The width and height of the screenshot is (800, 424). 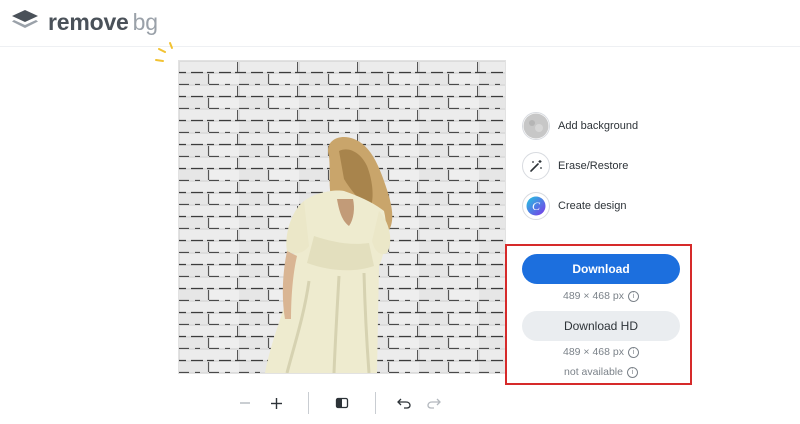 I want to click on download-size-text: 489 × 468 px, so click(x=593, y=296).